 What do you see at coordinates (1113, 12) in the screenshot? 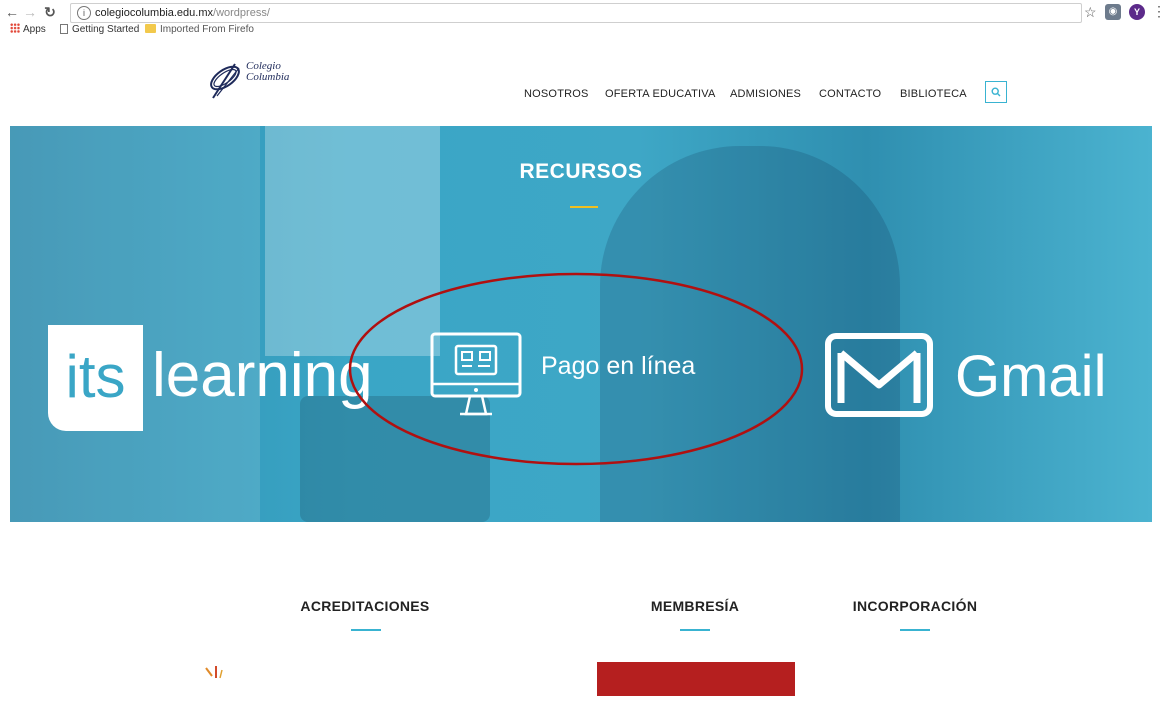
I see `extension-icon: ◉` at bounding box center [1113, 12].